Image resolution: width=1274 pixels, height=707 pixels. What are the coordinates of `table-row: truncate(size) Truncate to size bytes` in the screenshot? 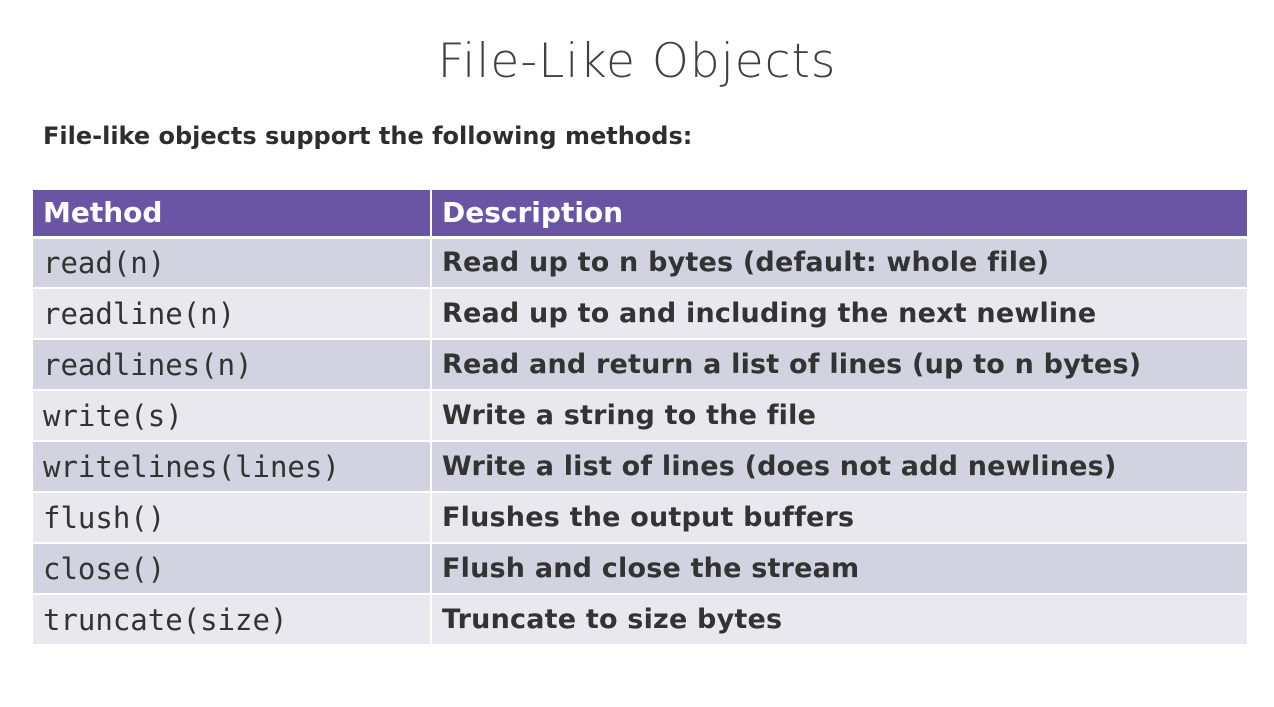 It's located at (640, 620).